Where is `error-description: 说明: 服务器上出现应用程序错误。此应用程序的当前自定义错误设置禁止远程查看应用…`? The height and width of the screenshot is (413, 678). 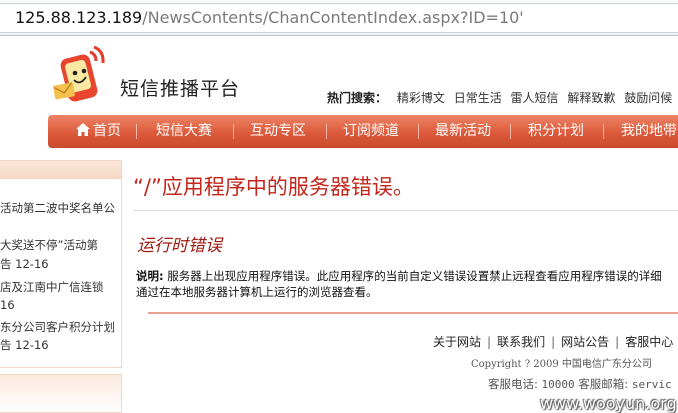
error-description: 说明: 服务器上出现应用程序错误。此应用程序的当前自定义错误设置禁止远程查看应用… is located at coordinates (407, 284).